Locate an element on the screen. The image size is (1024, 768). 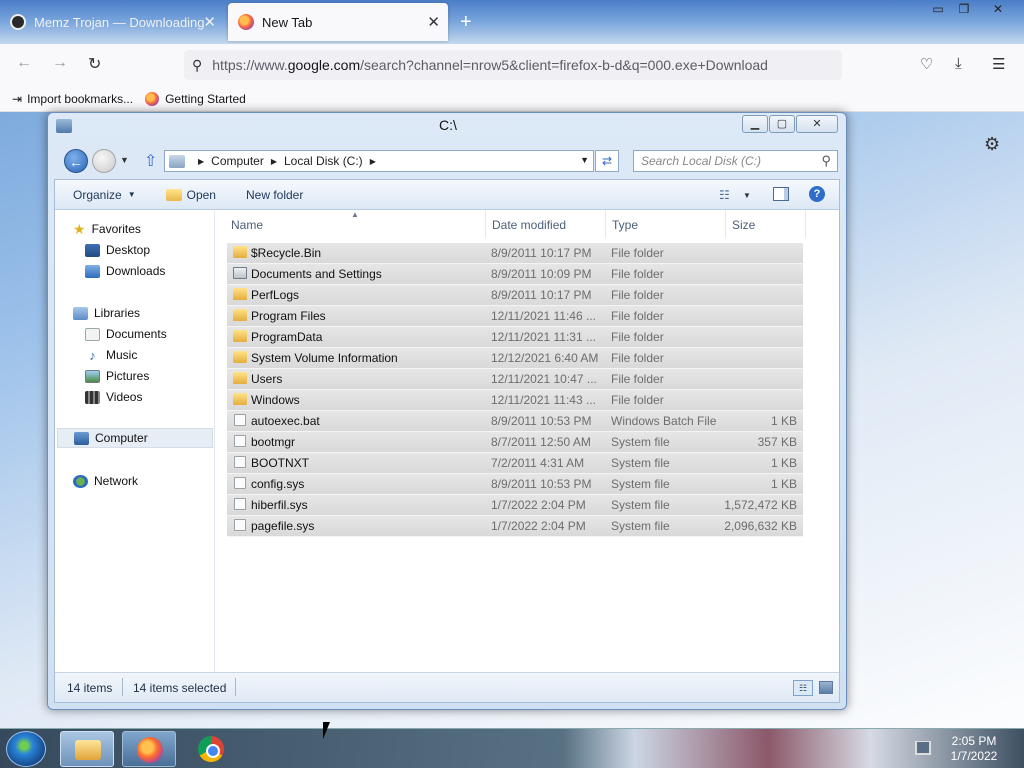
nav-libraries: Libraries is located at coordinates (106, 313).